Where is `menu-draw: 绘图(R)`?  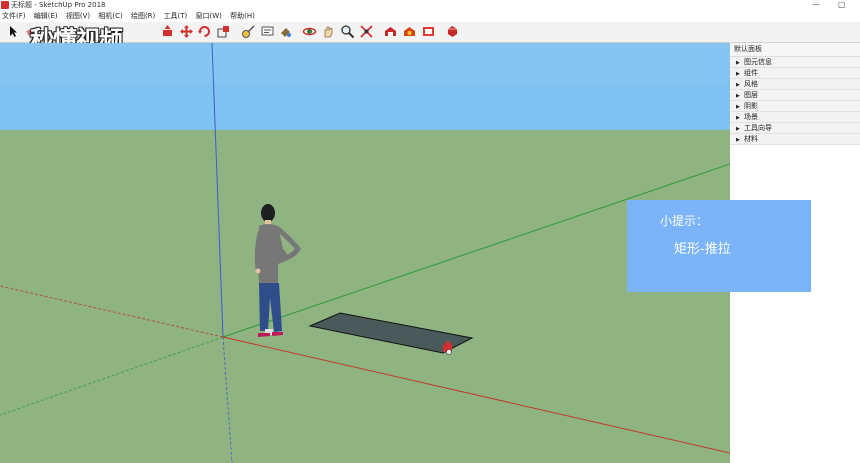
menu-draw: 绘图(R) is located at coordinates (143, 16).